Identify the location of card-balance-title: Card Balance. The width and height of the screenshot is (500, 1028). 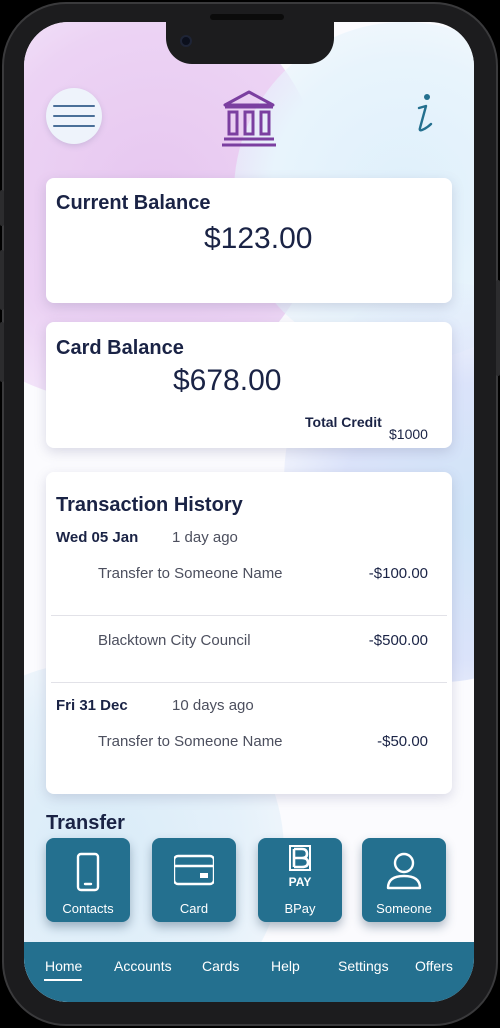
(120, 348).